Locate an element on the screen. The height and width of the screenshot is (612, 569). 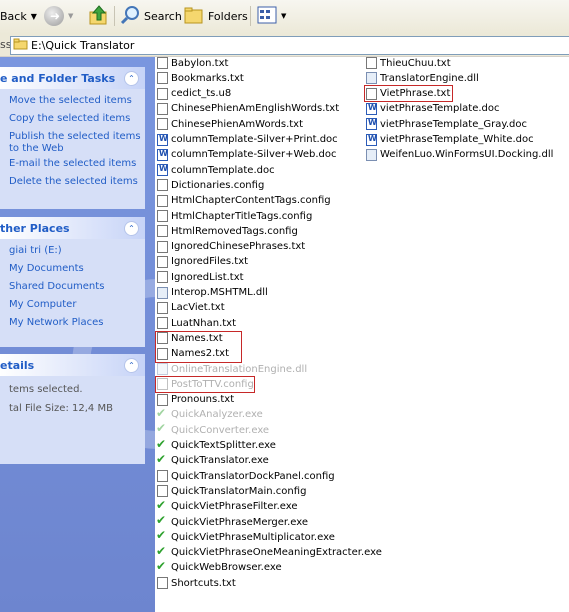
panel-header: ther Places ⌃ is located at coordinates (72, 228).